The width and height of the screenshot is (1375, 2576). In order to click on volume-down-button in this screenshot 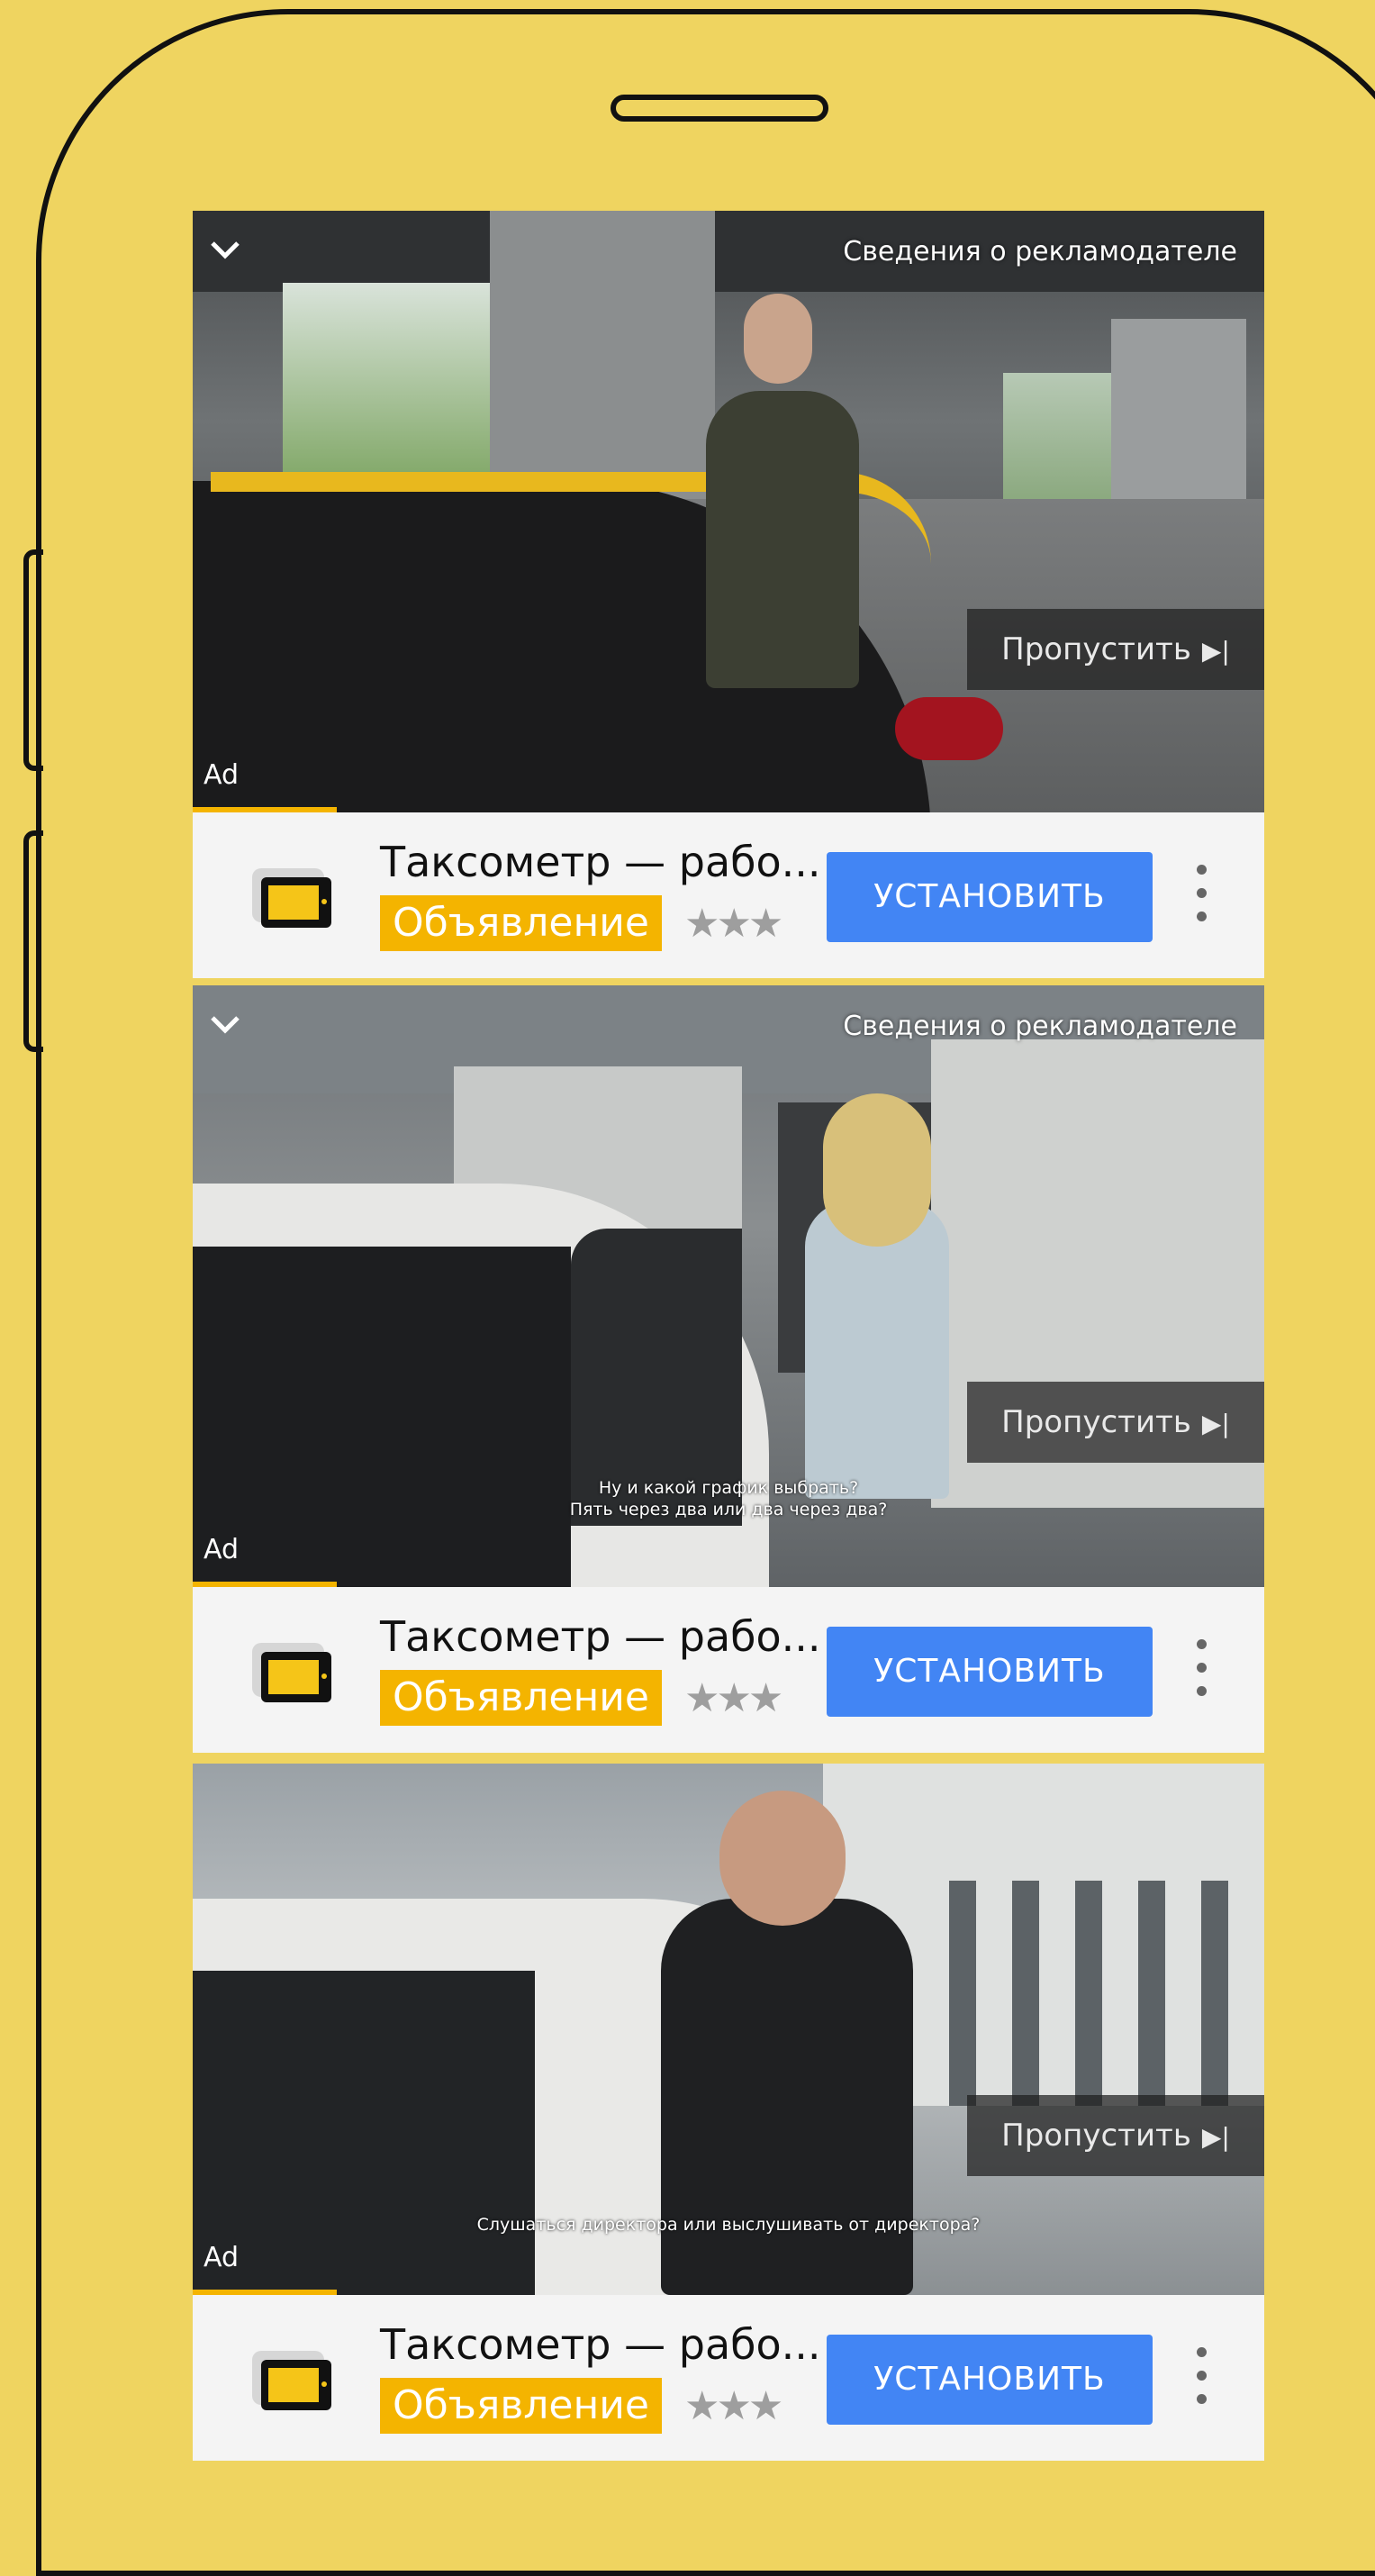, I will do `click(33, 941)`.